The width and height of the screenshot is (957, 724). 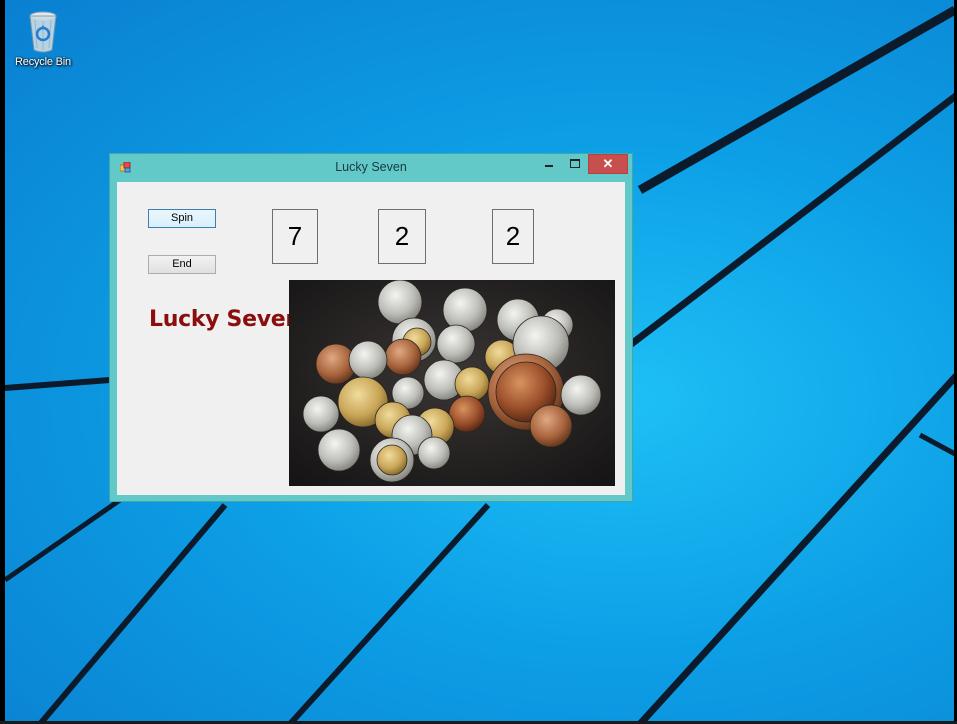 What do you see at coordinates (295, 236) in the screenshot?
I see `digit-label-1: 7` at bounding box center [295, 236].